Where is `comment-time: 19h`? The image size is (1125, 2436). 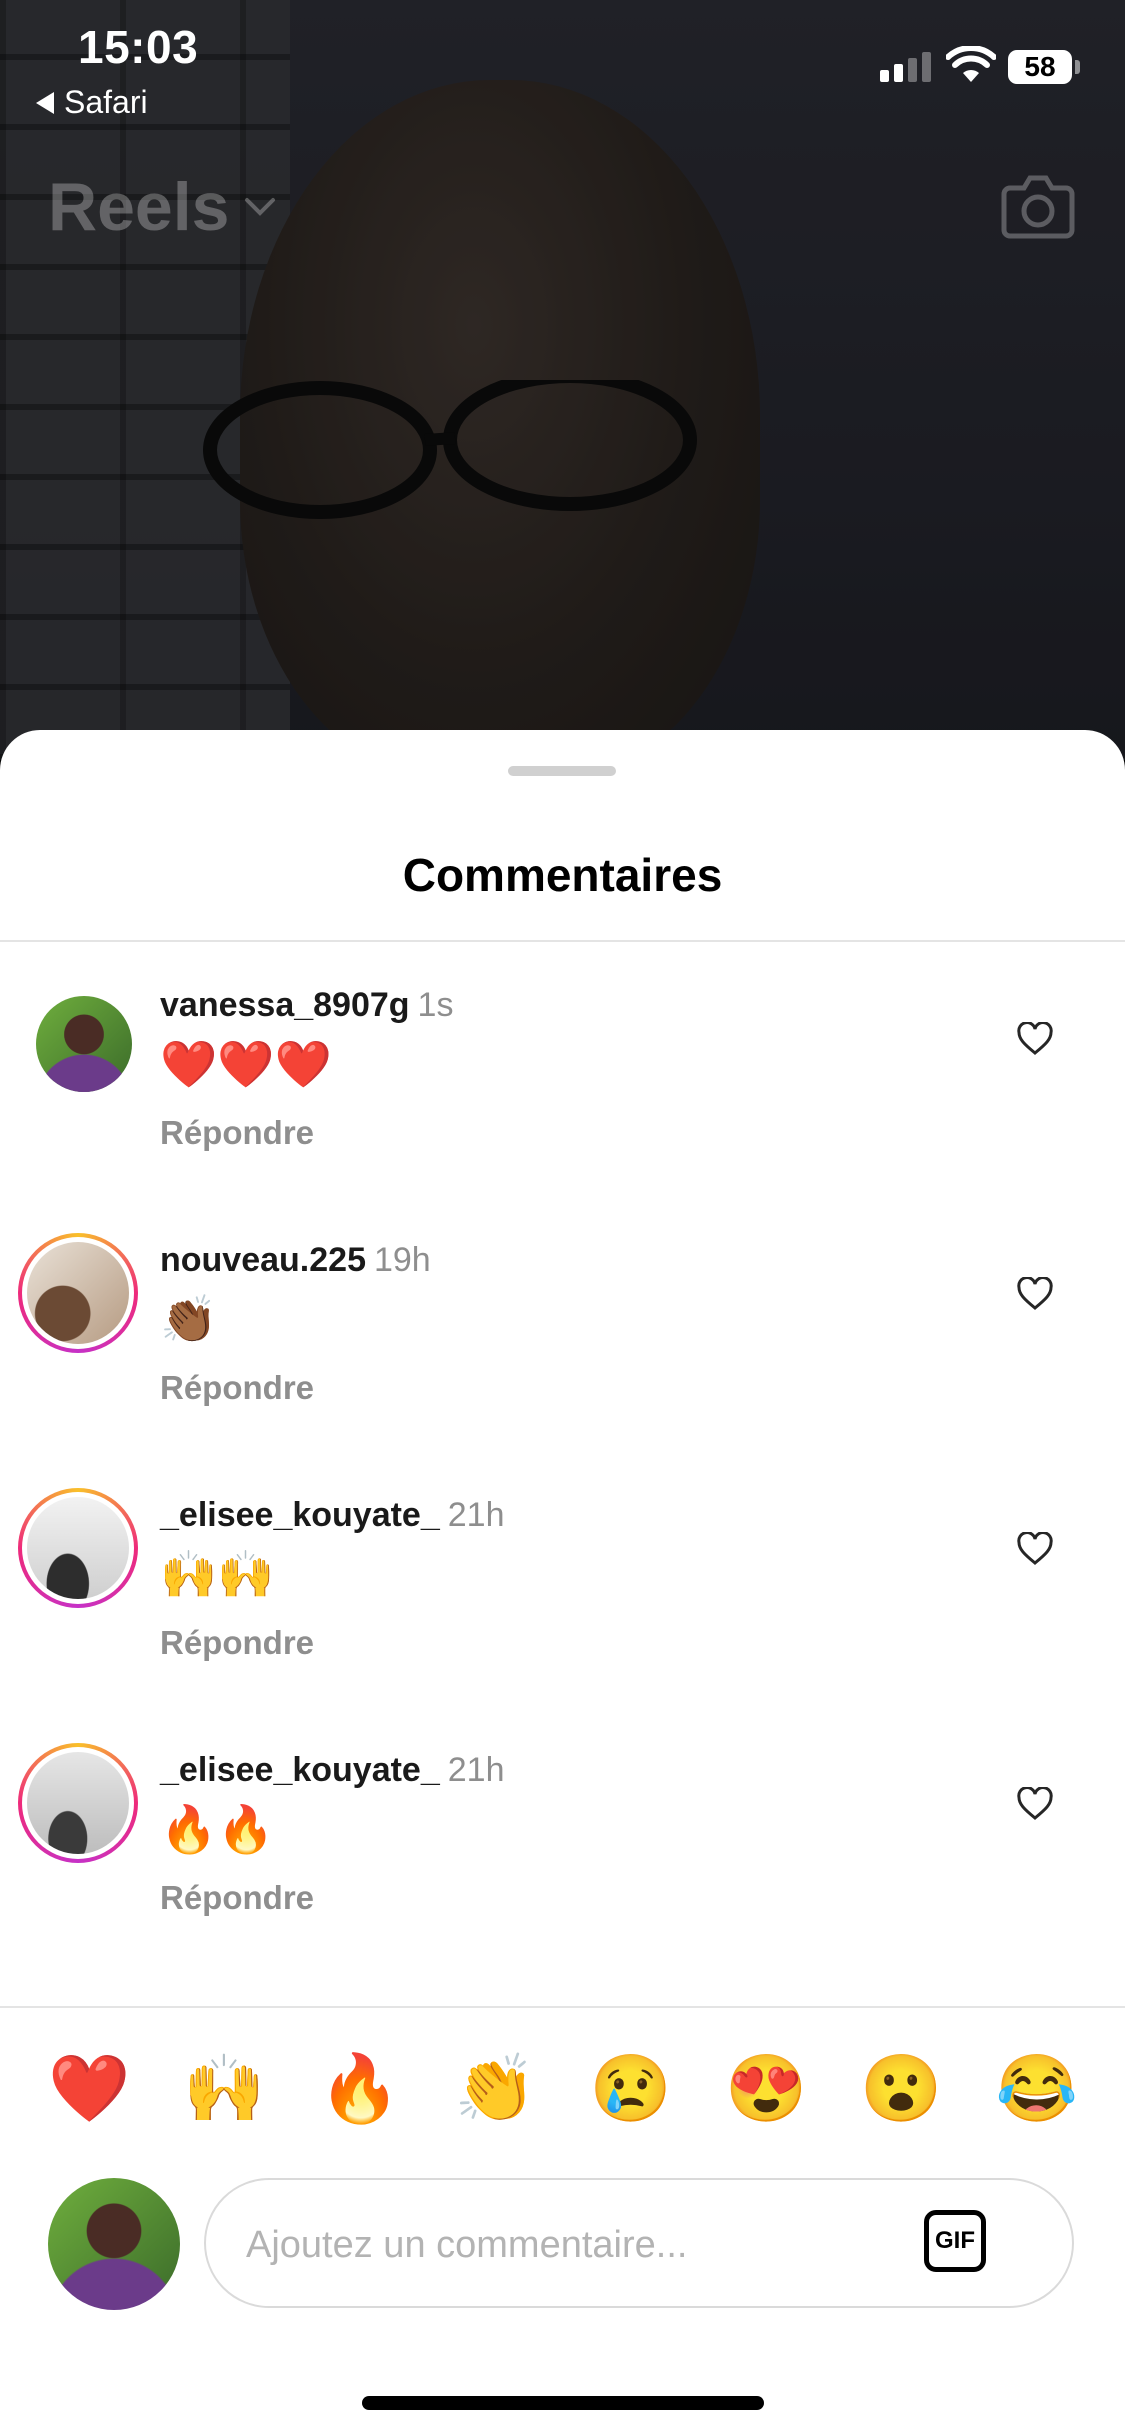 comment-time: 19h is located at coordinates (402, 1260).